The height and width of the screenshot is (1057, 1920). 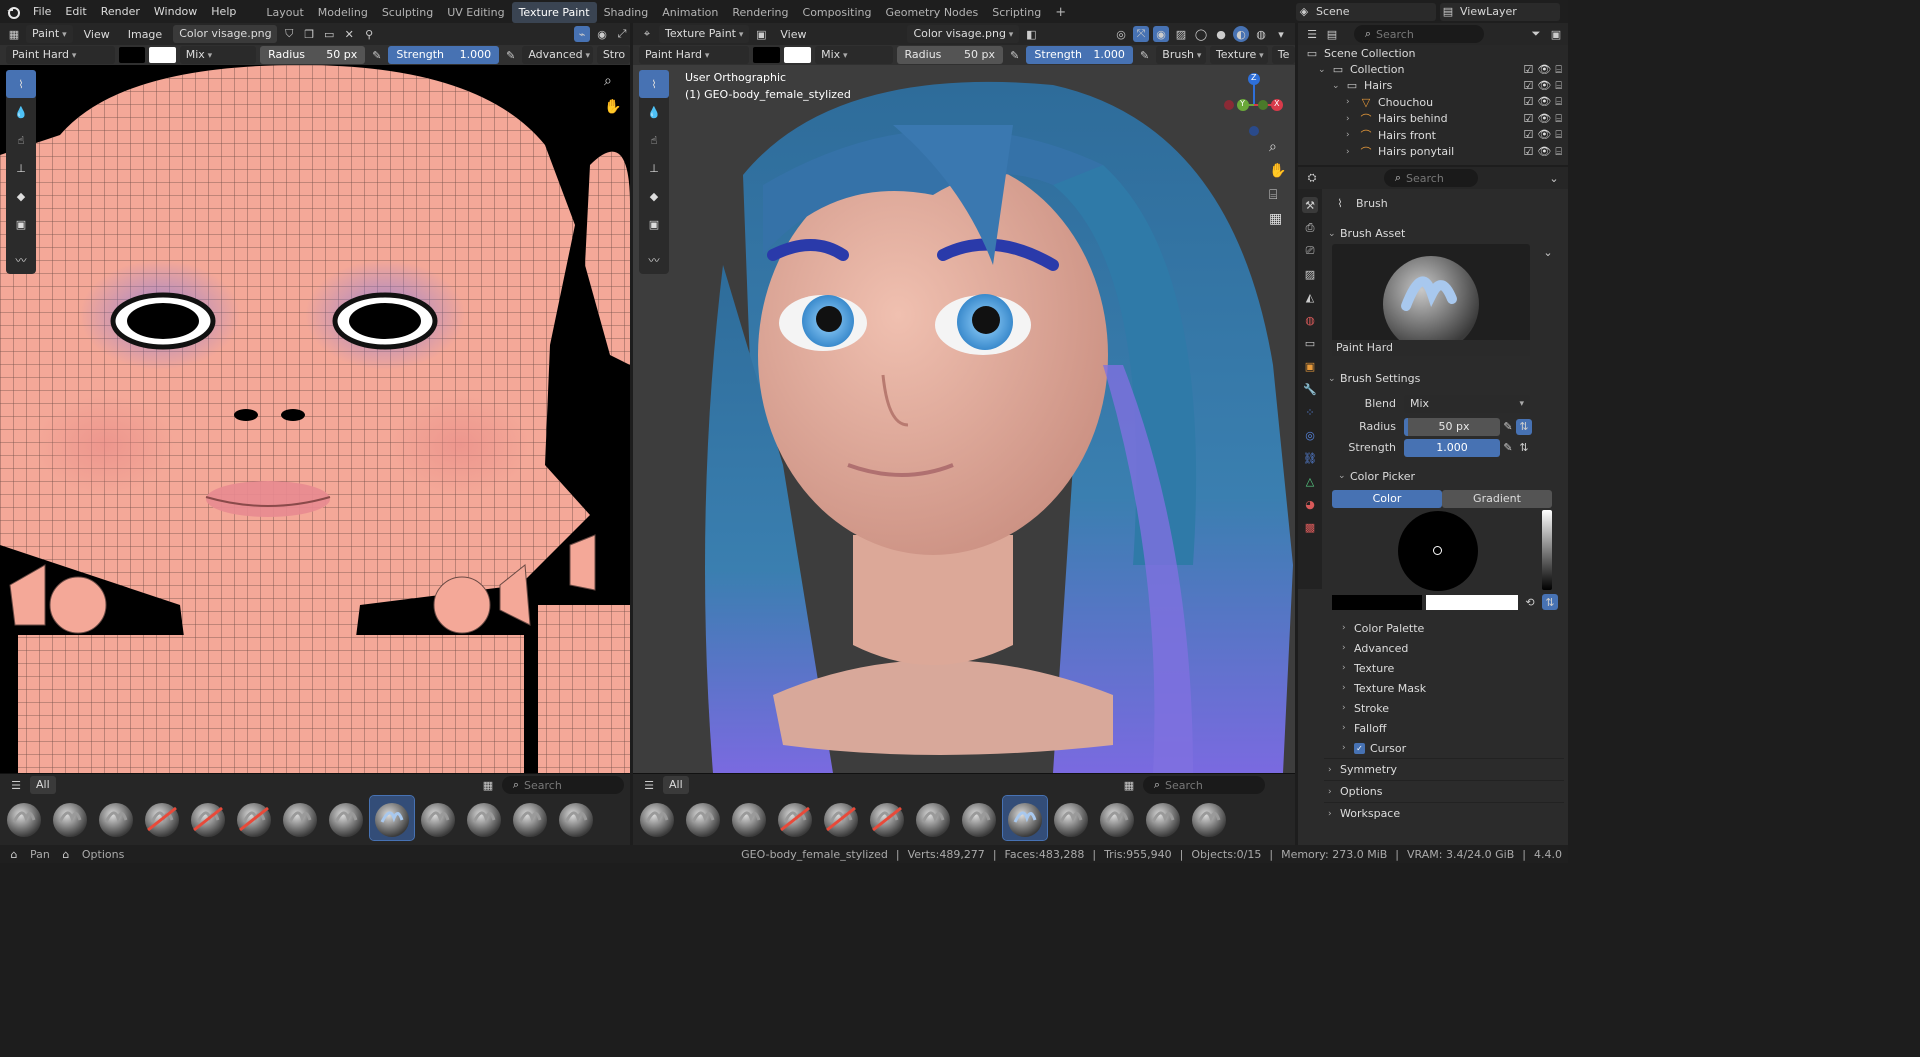 I want to click on brush-asset-panel-header: ⌄ Brush Asset, so click(x=1446, y=233).